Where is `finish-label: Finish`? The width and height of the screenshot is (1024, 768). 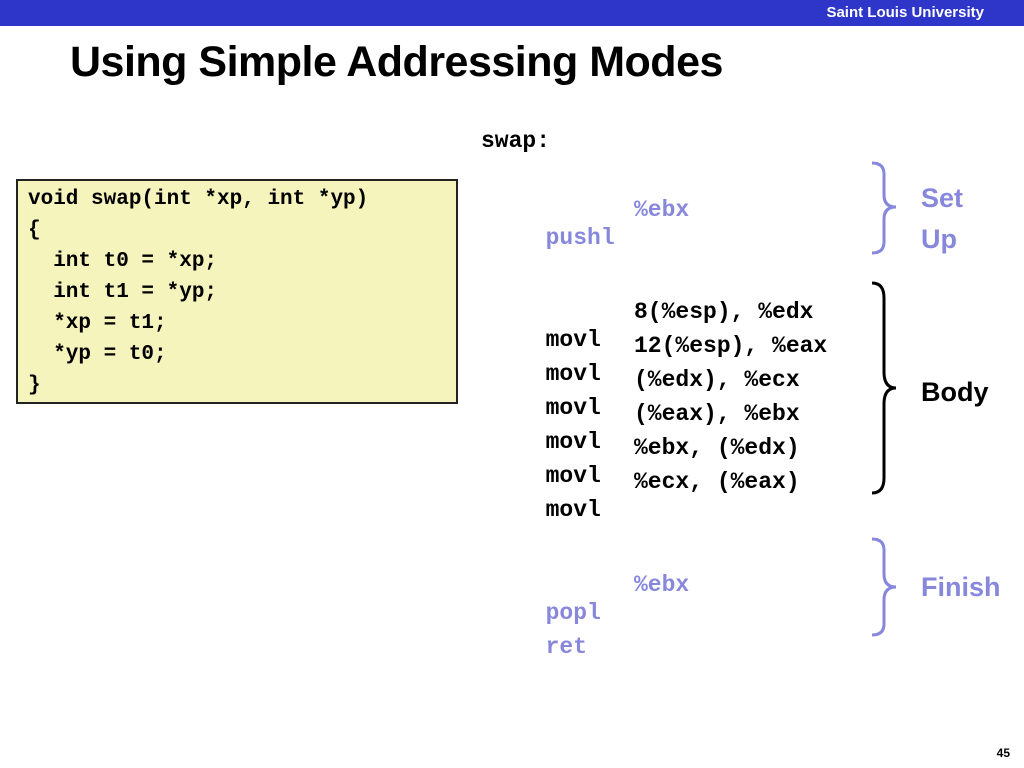 finish-label: Finish is located at coordinates (961, 587).